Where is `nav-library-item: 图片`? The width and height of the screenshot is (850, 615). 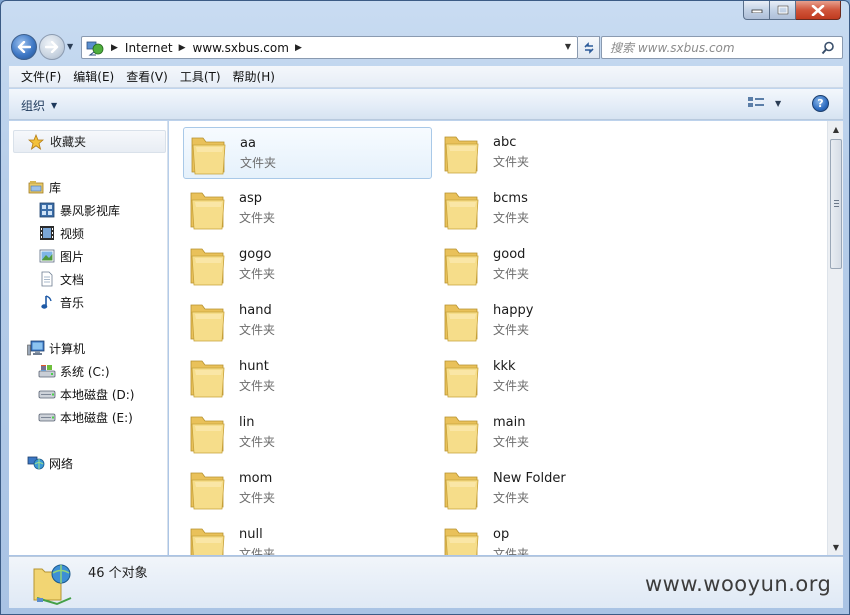
nav-library-item: 图片 is located at coordinates (61, 256).